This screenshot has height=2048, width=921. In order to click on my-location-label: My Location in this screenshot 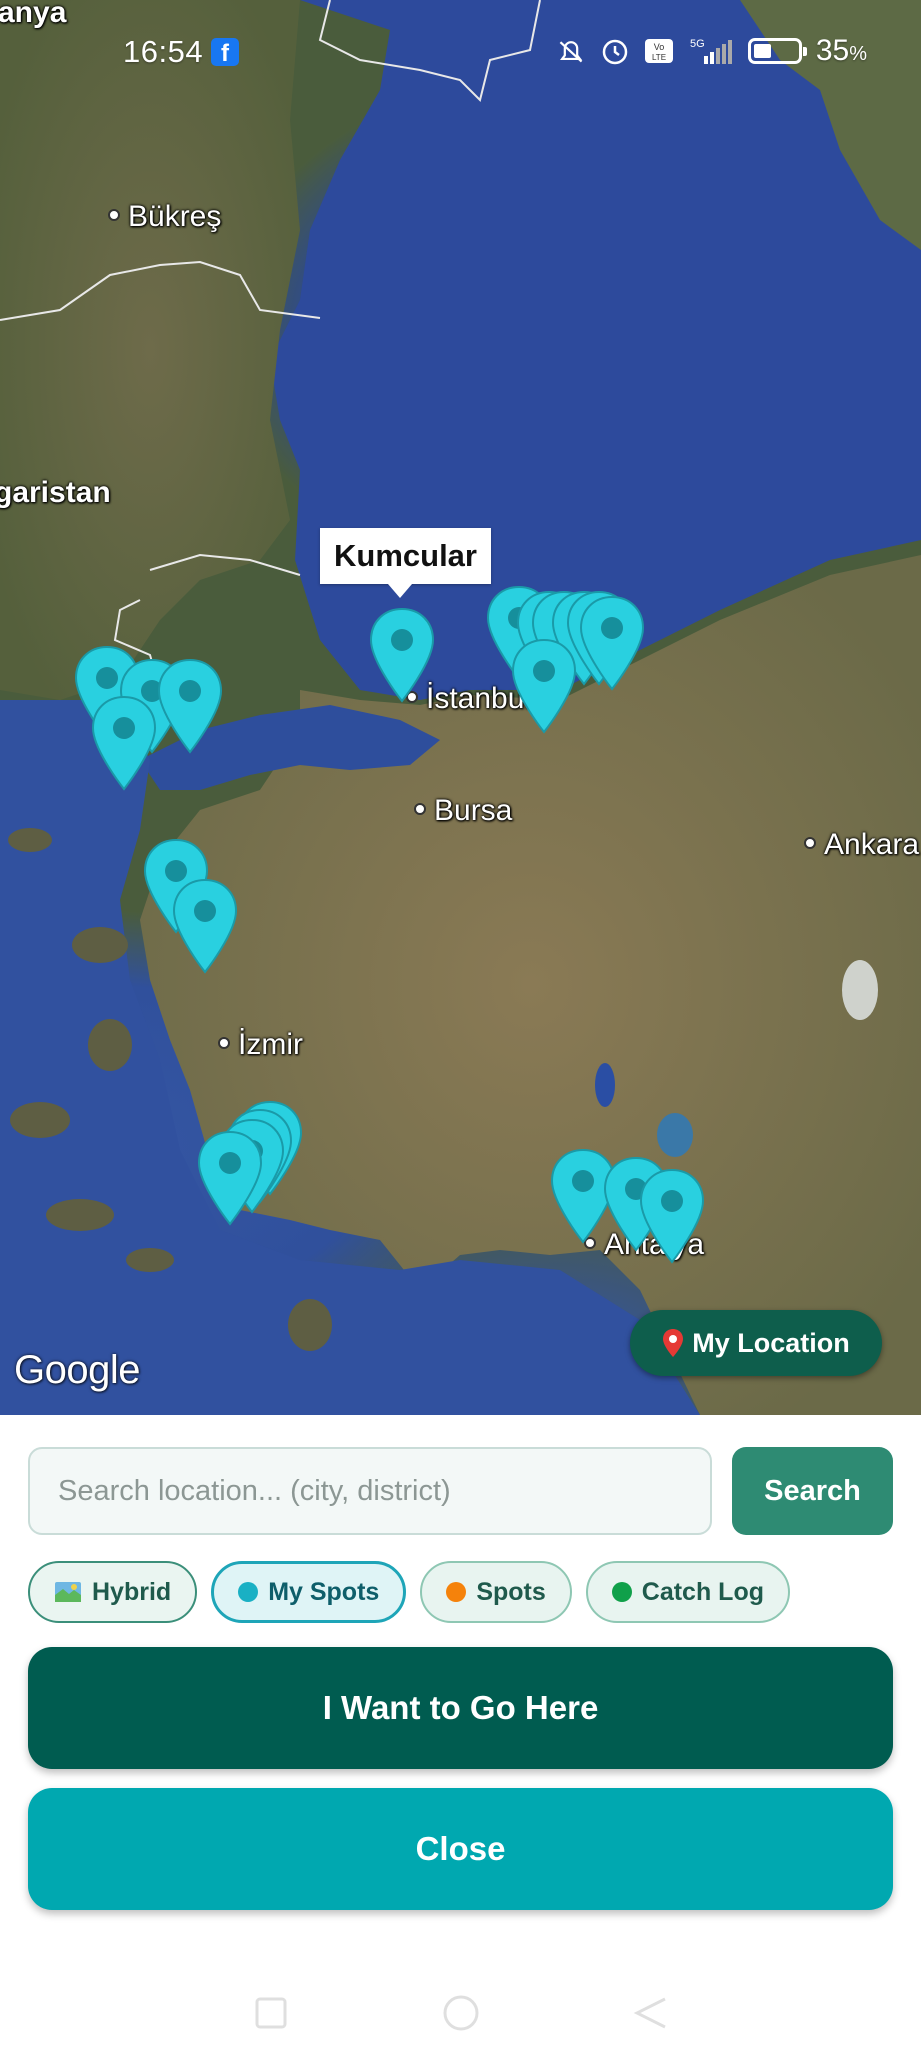, I will do `click(771, 1342)`.